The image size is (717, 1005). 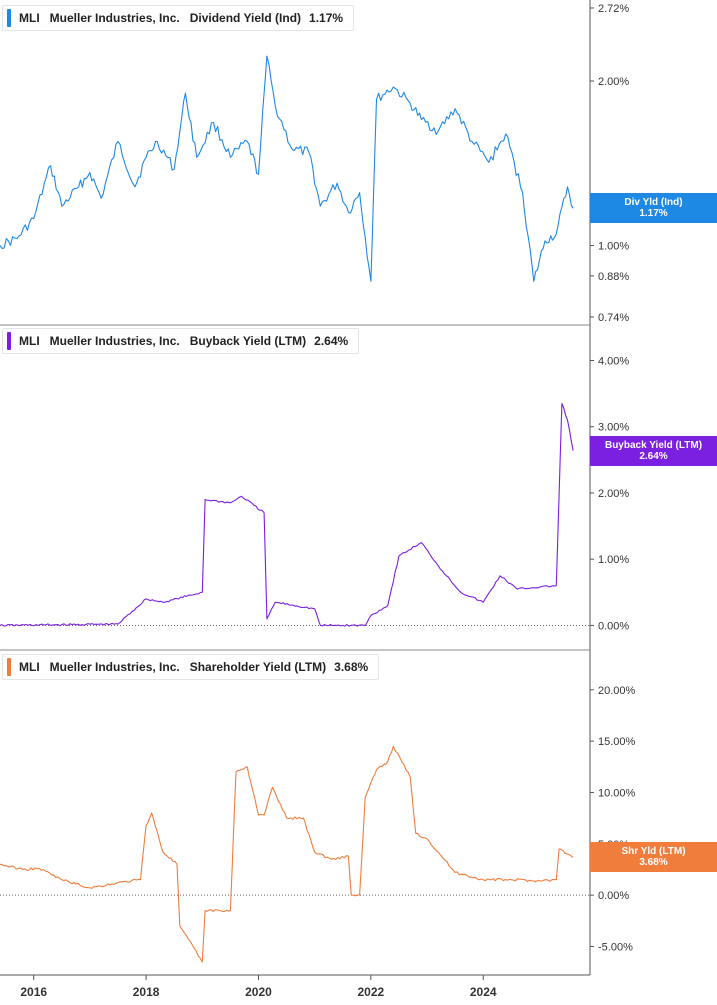 What do you see at coordinates (258, 992) in the screenshot?
I see `x-tick-label: 2020` at bounding box center [258, 992].